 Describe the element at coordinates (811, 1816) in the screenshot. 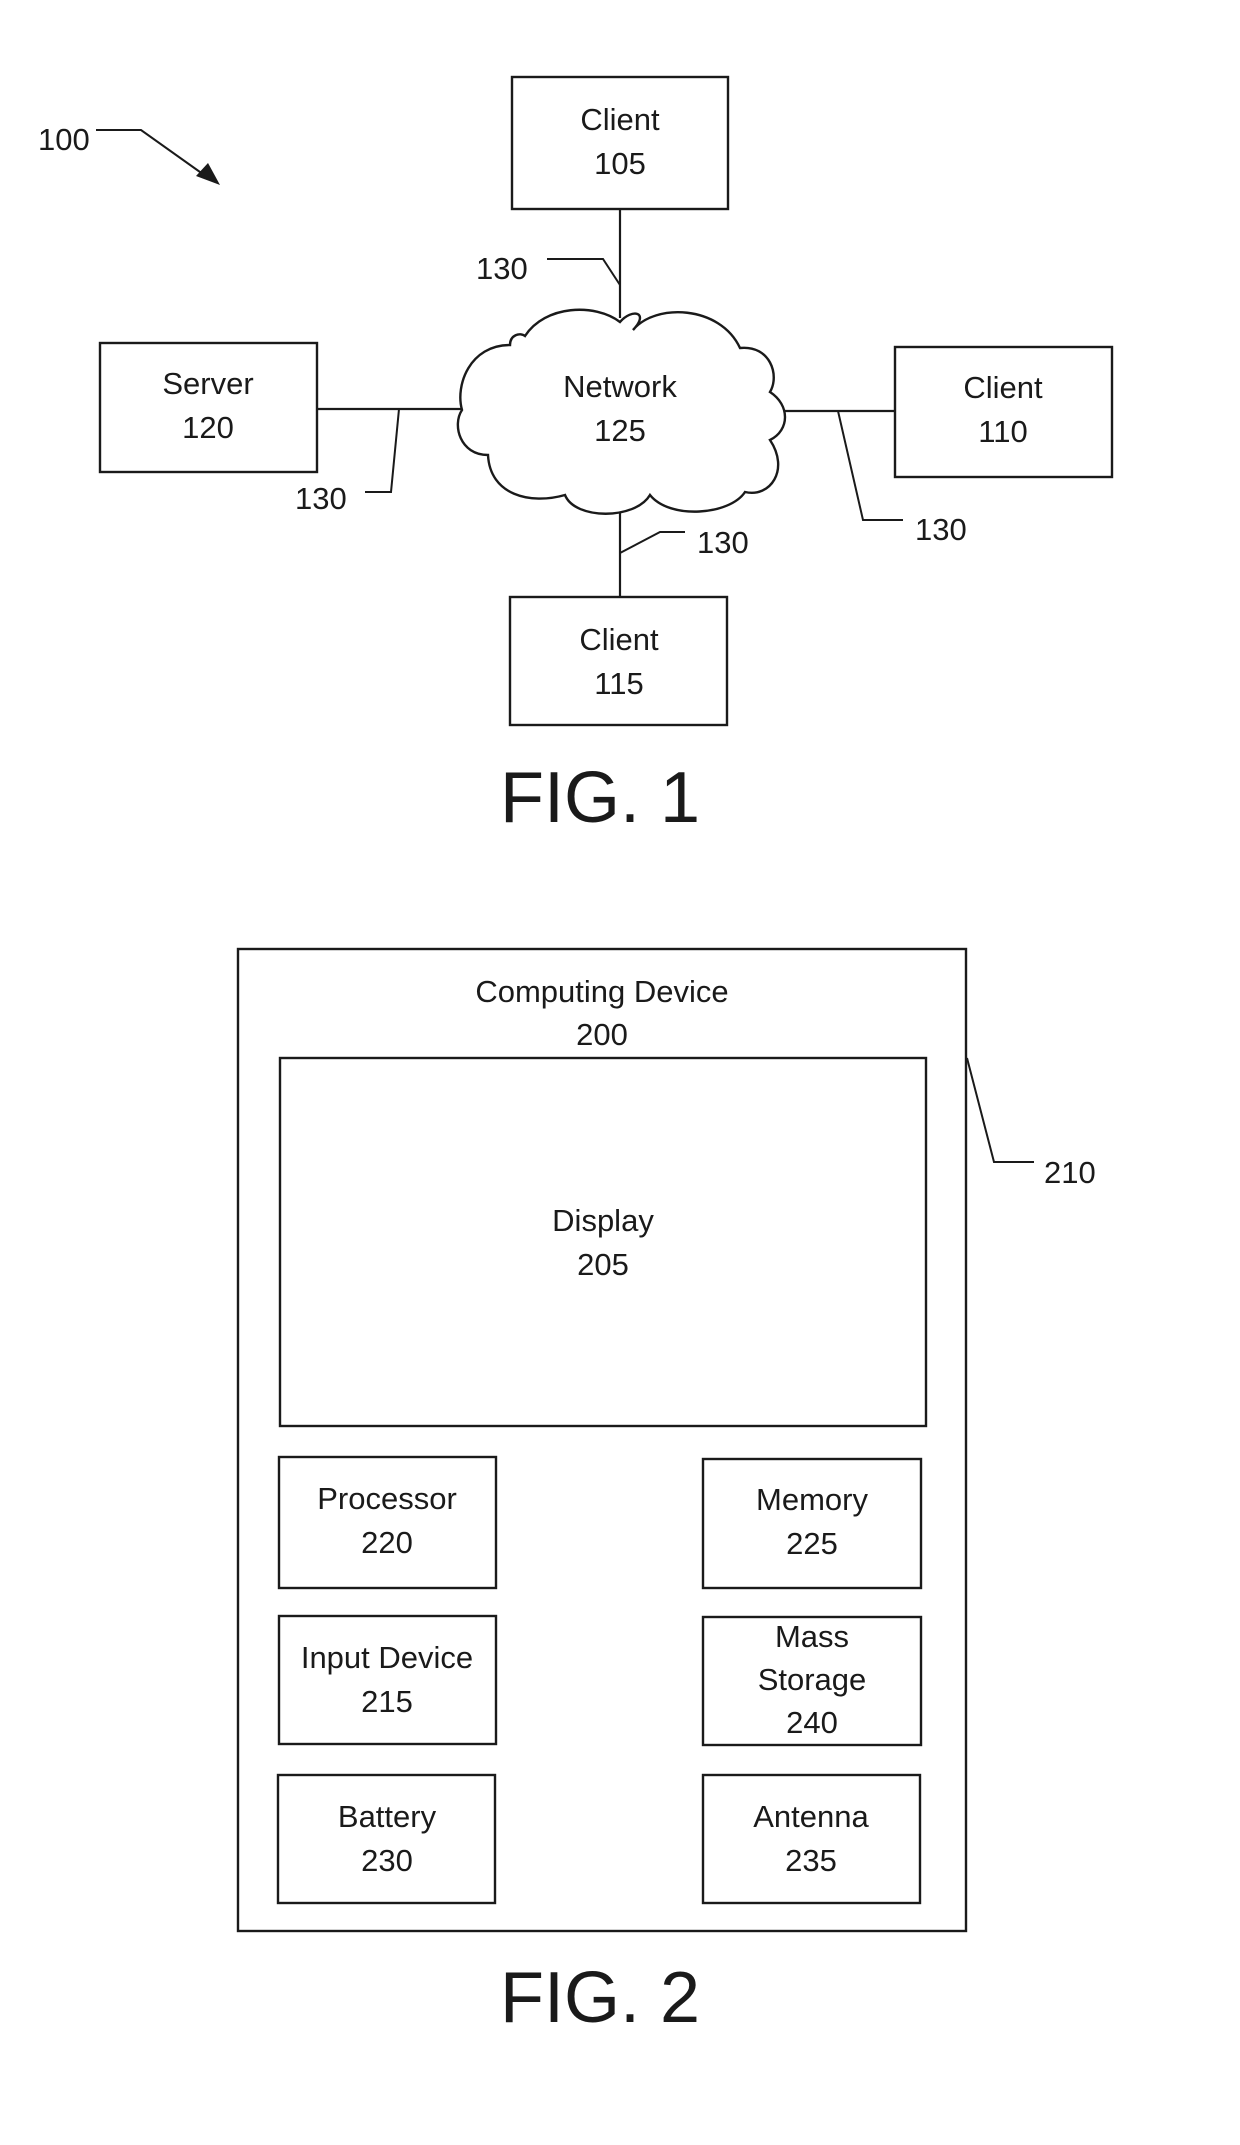

I see `component-label: Antenna` at that location.